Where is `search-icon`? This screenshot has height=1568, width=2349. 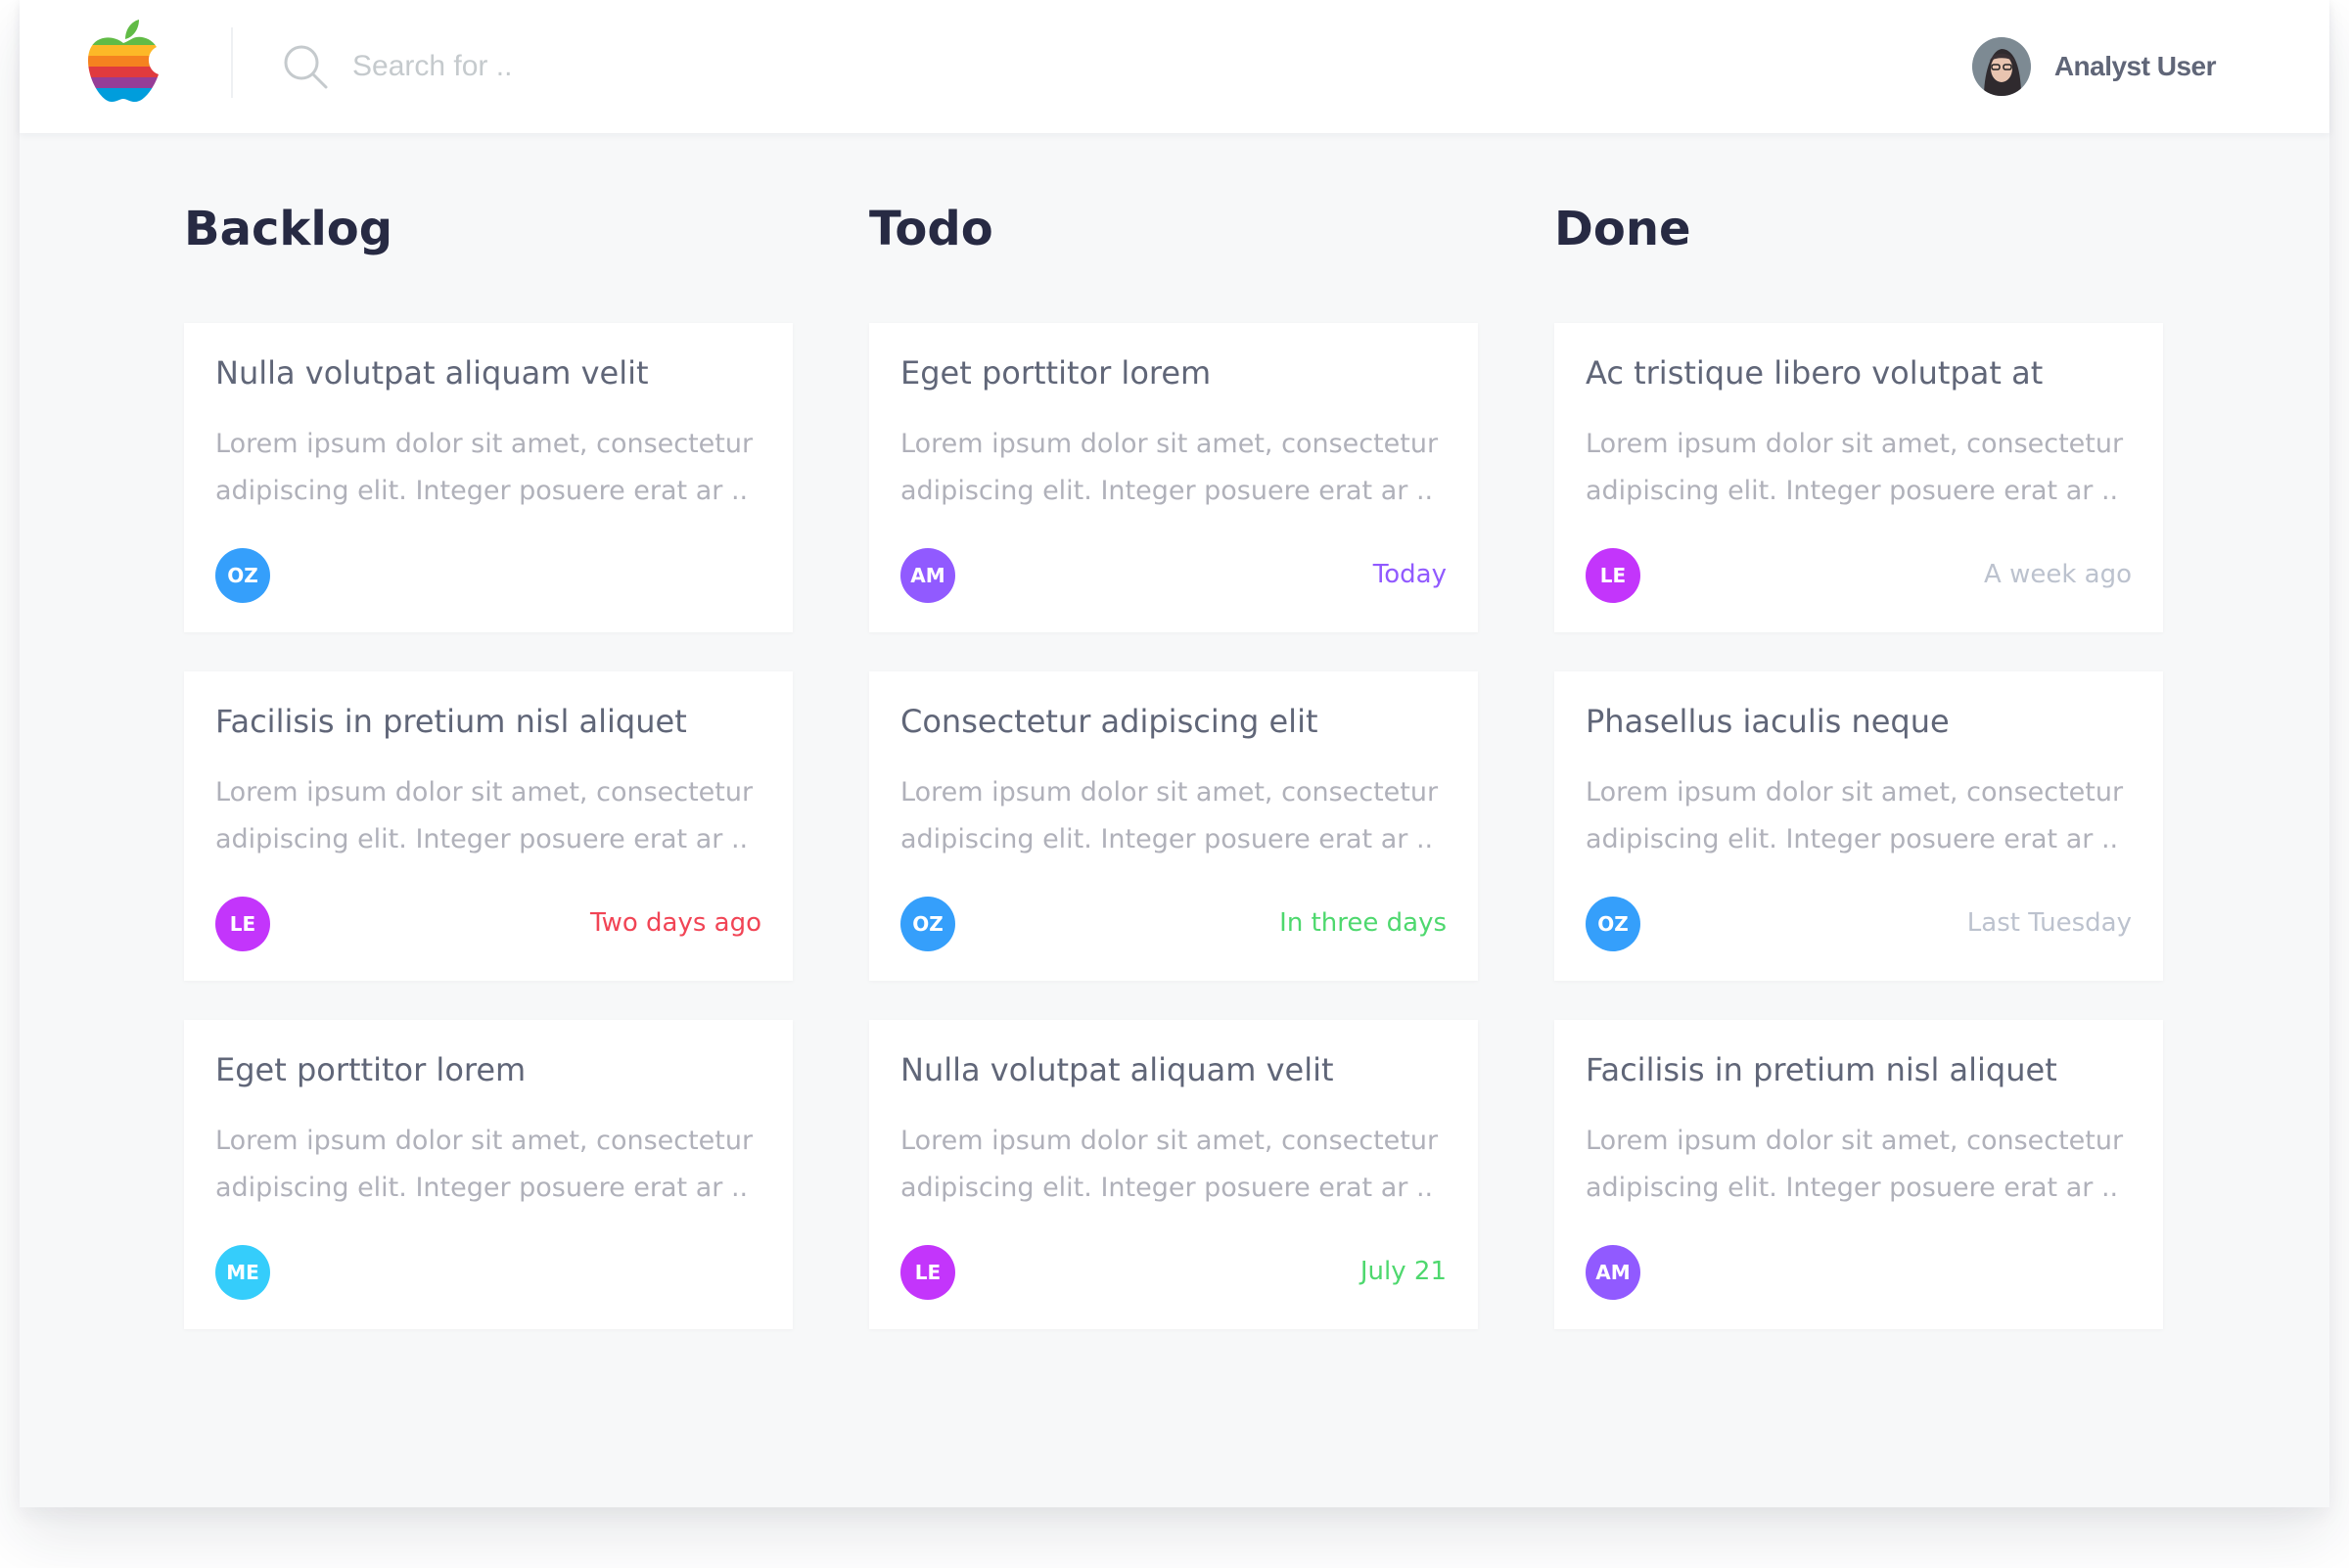
search-icon is located at coordinates (306, 67).